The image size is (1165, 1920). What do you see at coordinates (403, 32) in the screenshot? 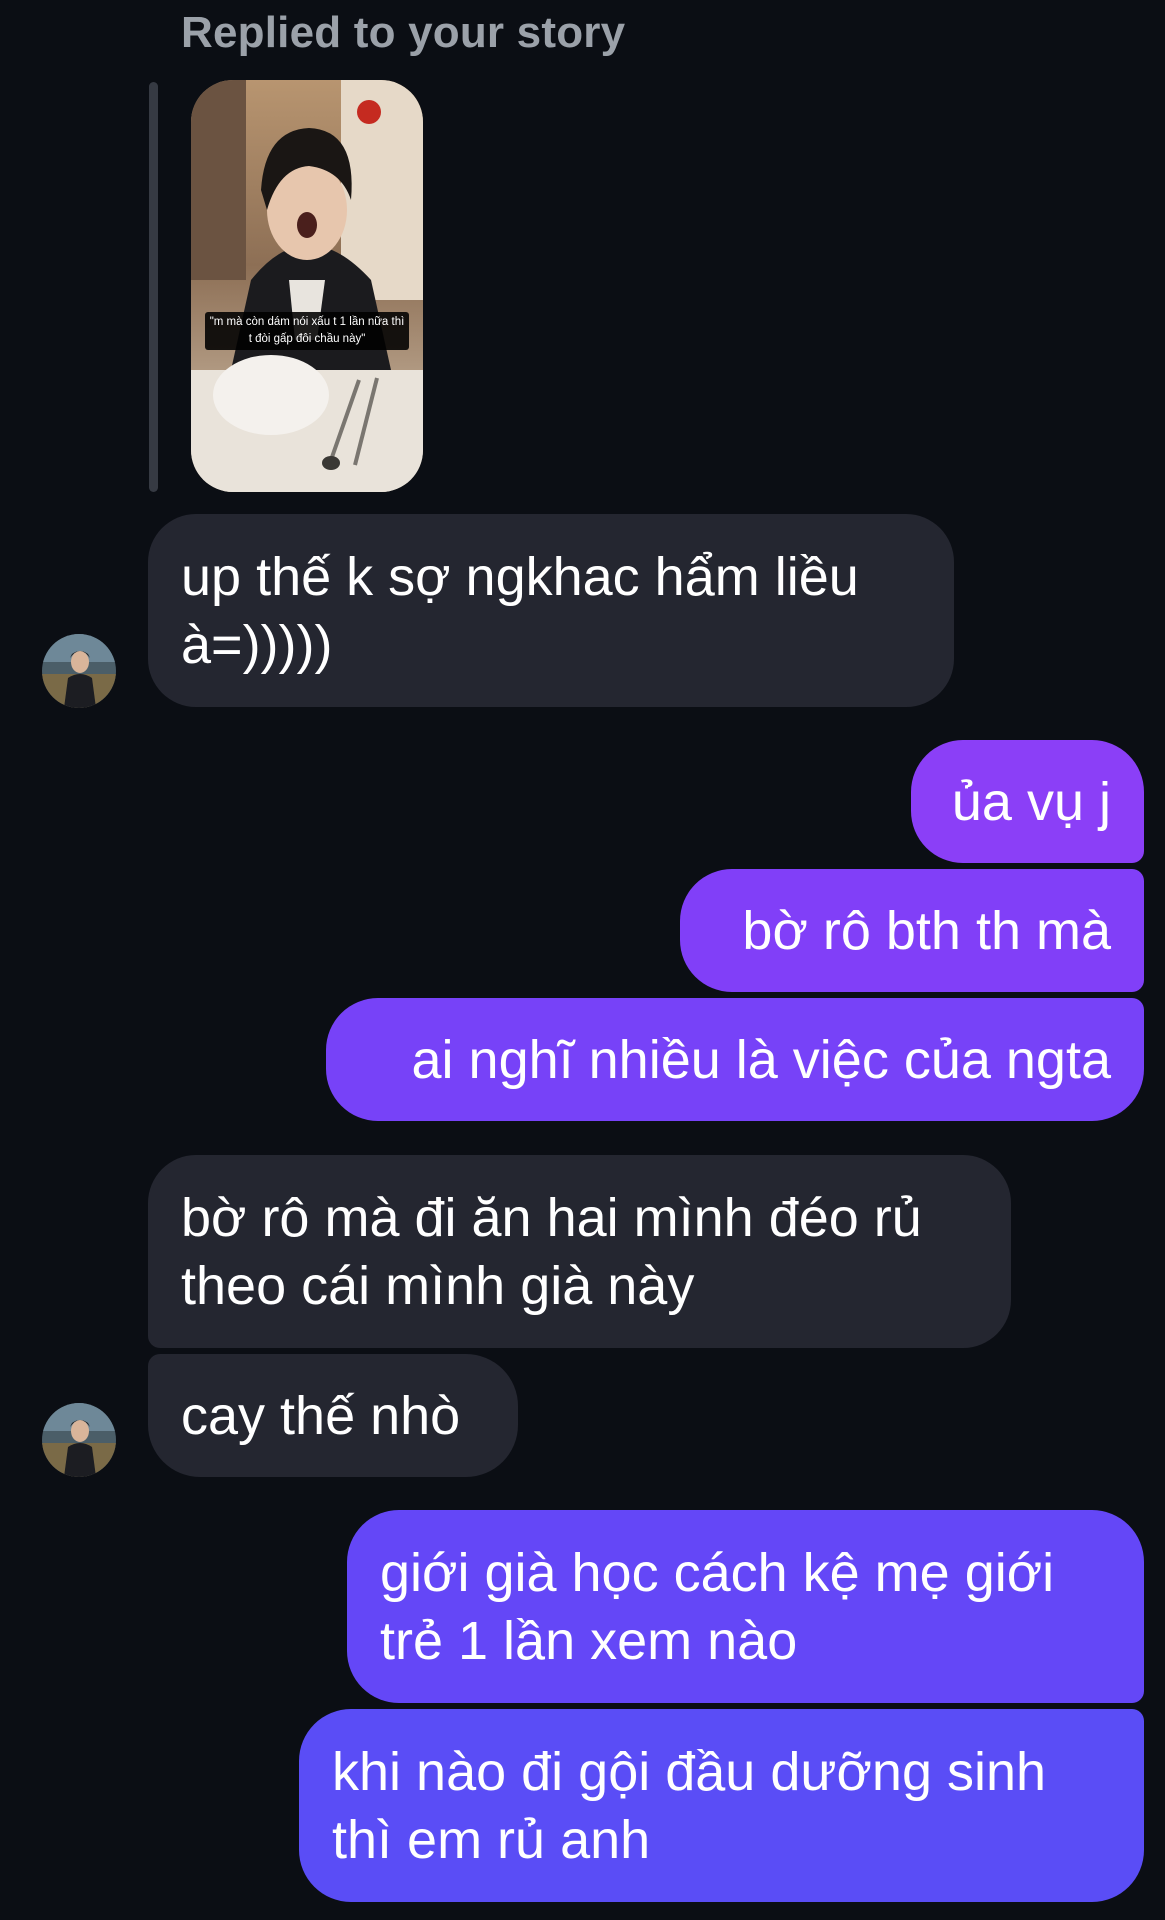
I see `reply-header: Replied to your story` at bounding box center [403, 32].